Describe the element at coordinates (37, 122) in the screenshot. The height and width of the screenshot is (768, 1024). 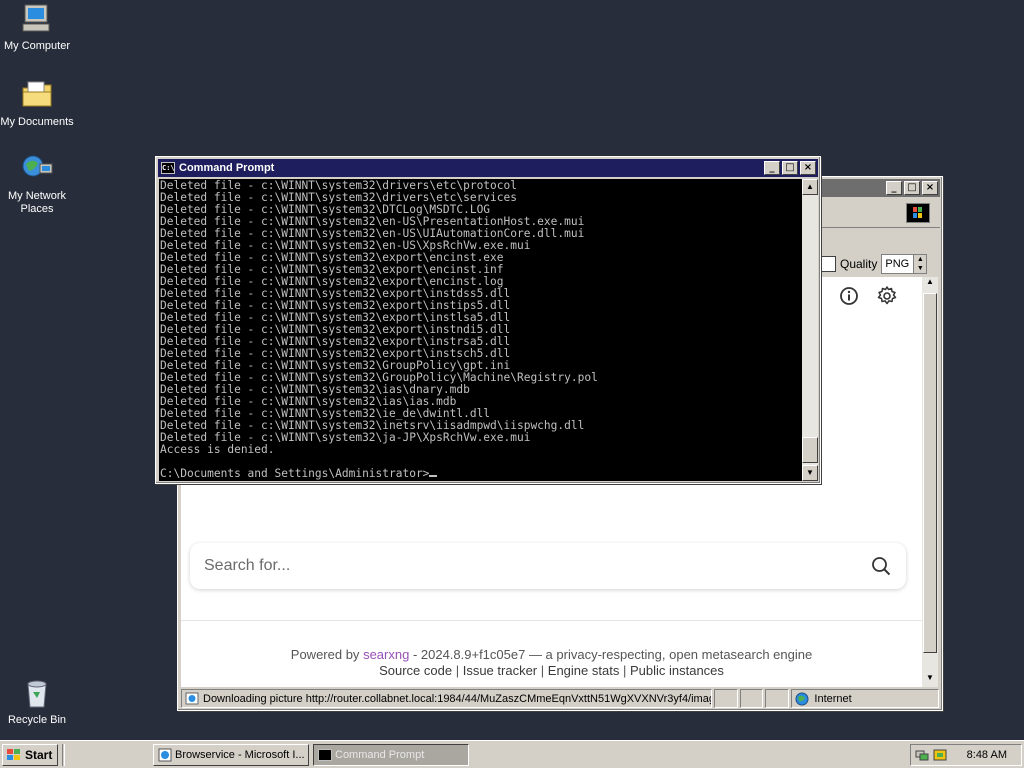
I see `desktop-icon-label: My Documents` at that location.